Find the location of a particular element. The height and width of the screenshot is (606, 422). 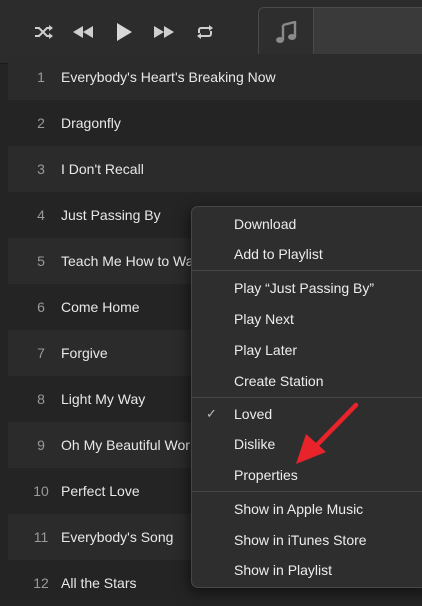

track-number: 7 is located at coordinates (41, 353).